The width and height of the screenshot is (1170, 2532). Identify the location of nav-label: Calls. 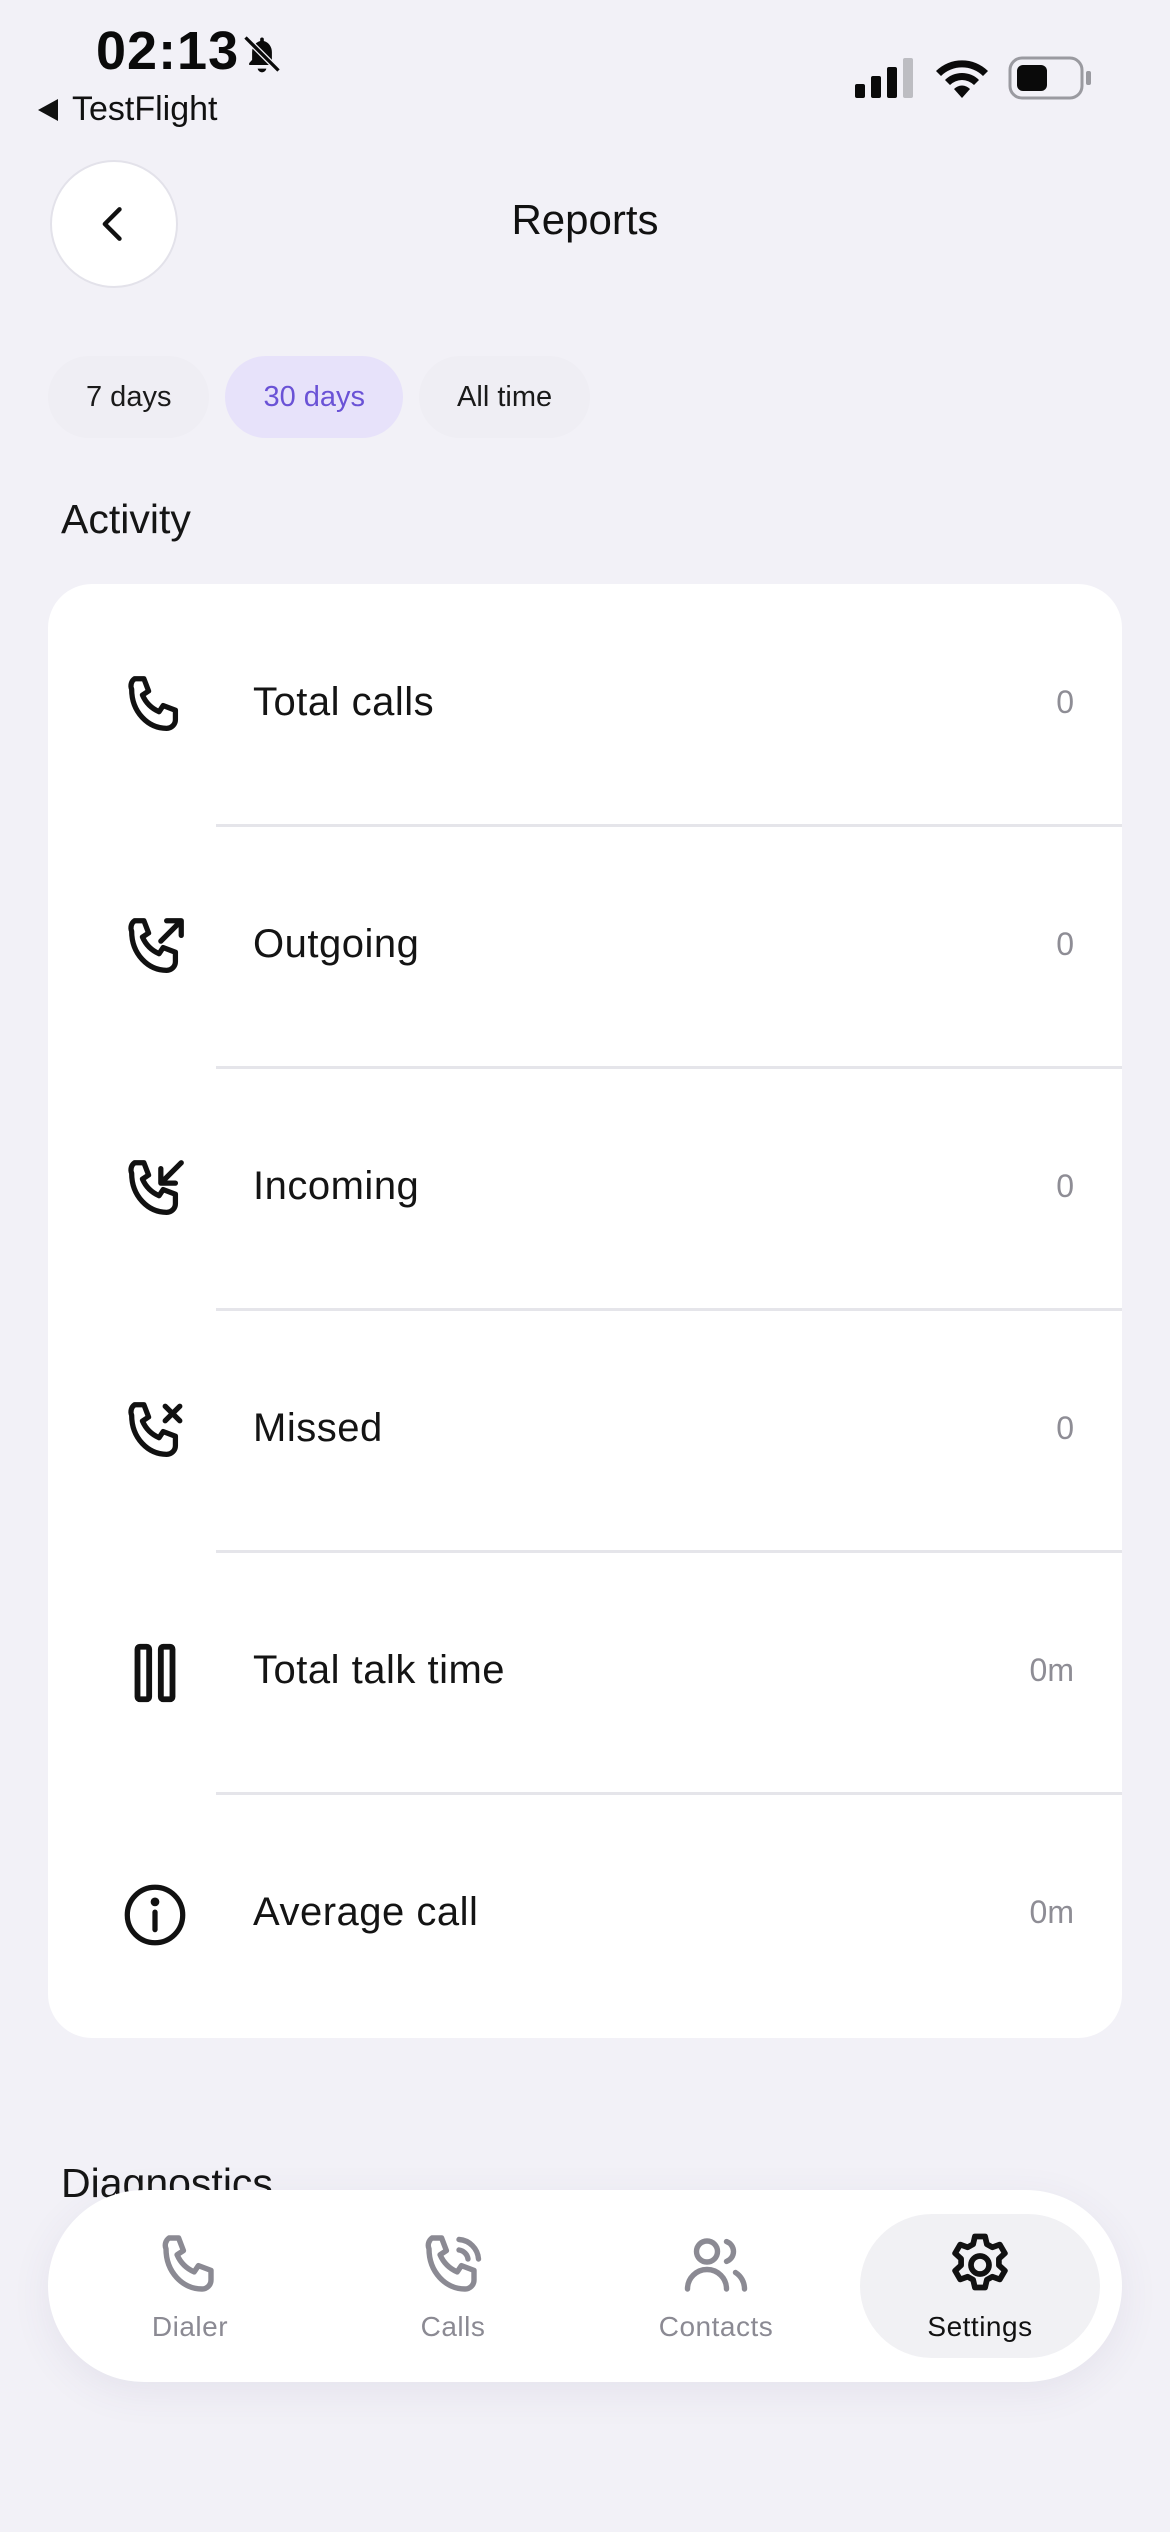
(453, 2326).